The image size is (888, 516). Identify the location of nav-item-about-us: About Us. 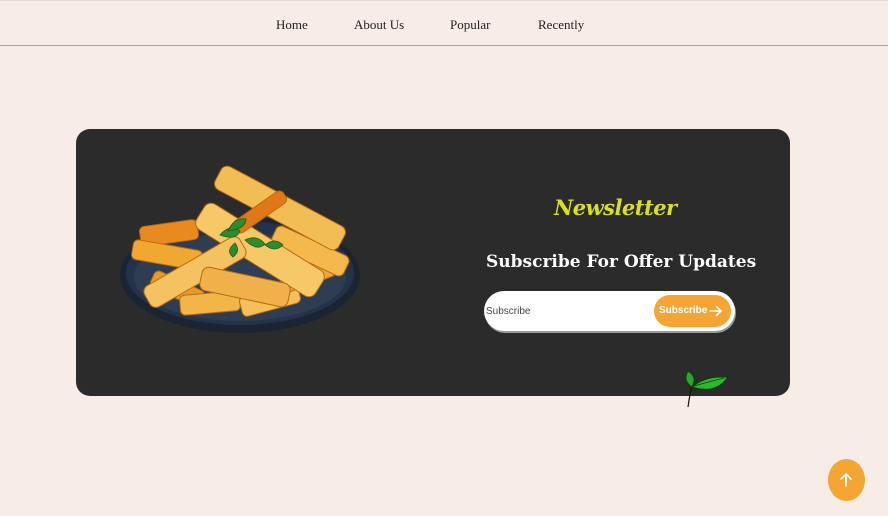
(379, 25).